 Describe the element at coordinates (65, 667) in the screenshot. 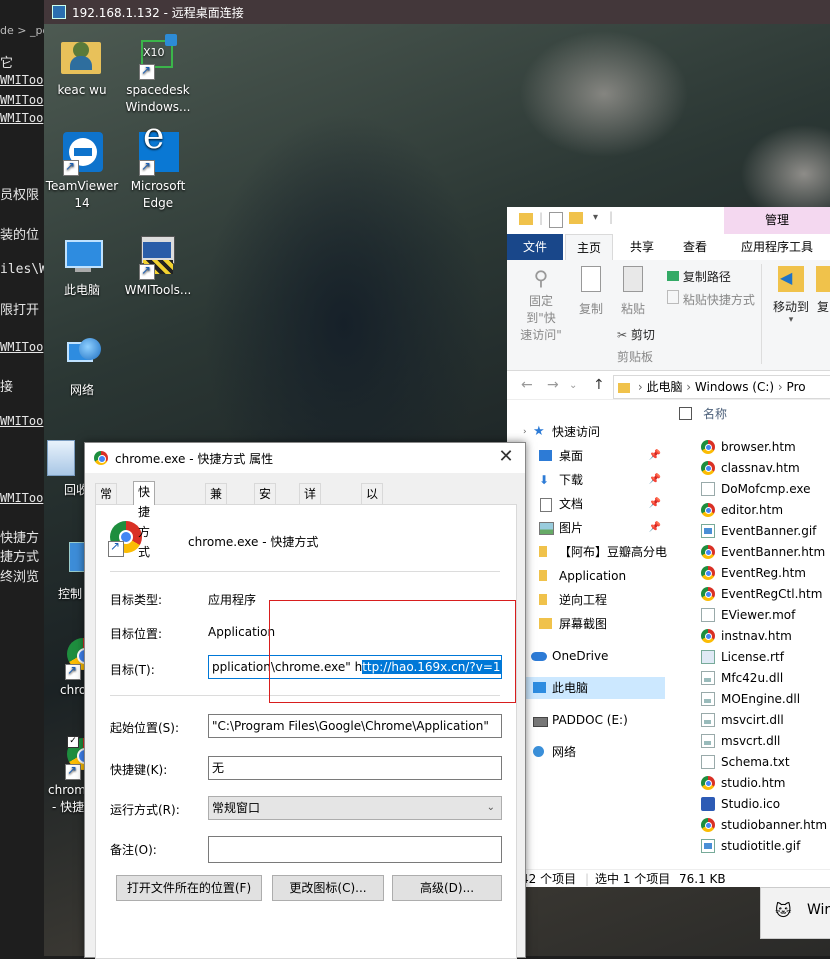

I see `desktop-icon-chrome: chro` at that location.